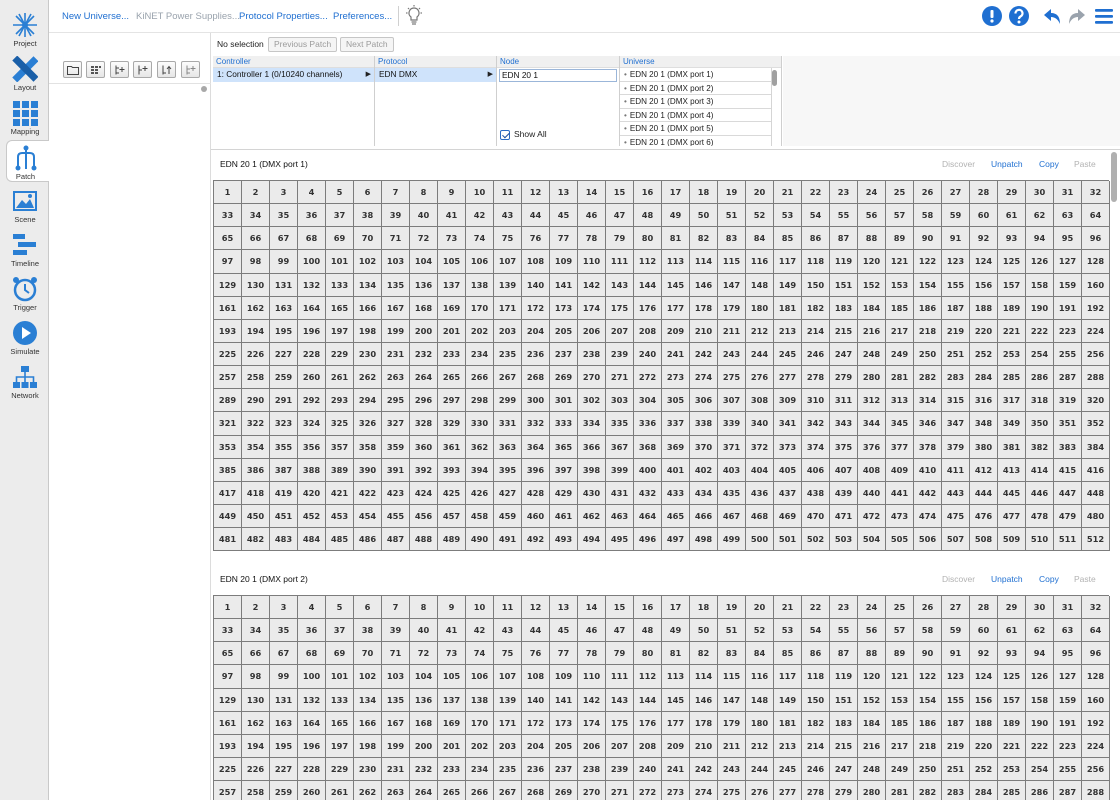 This screenshot has width=1120, height=800. Describe the element at coordinates (340, 378) in the screenshot. I see `channel-cell: 261` at that location.